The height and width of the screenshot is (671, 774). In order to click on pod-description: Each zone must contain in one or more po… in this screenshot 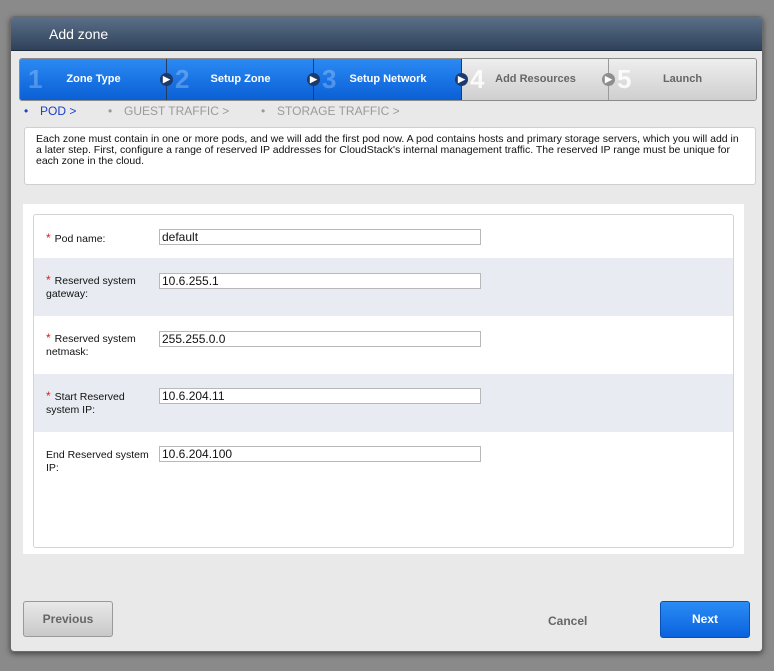, I will do `click(390, 156)`.